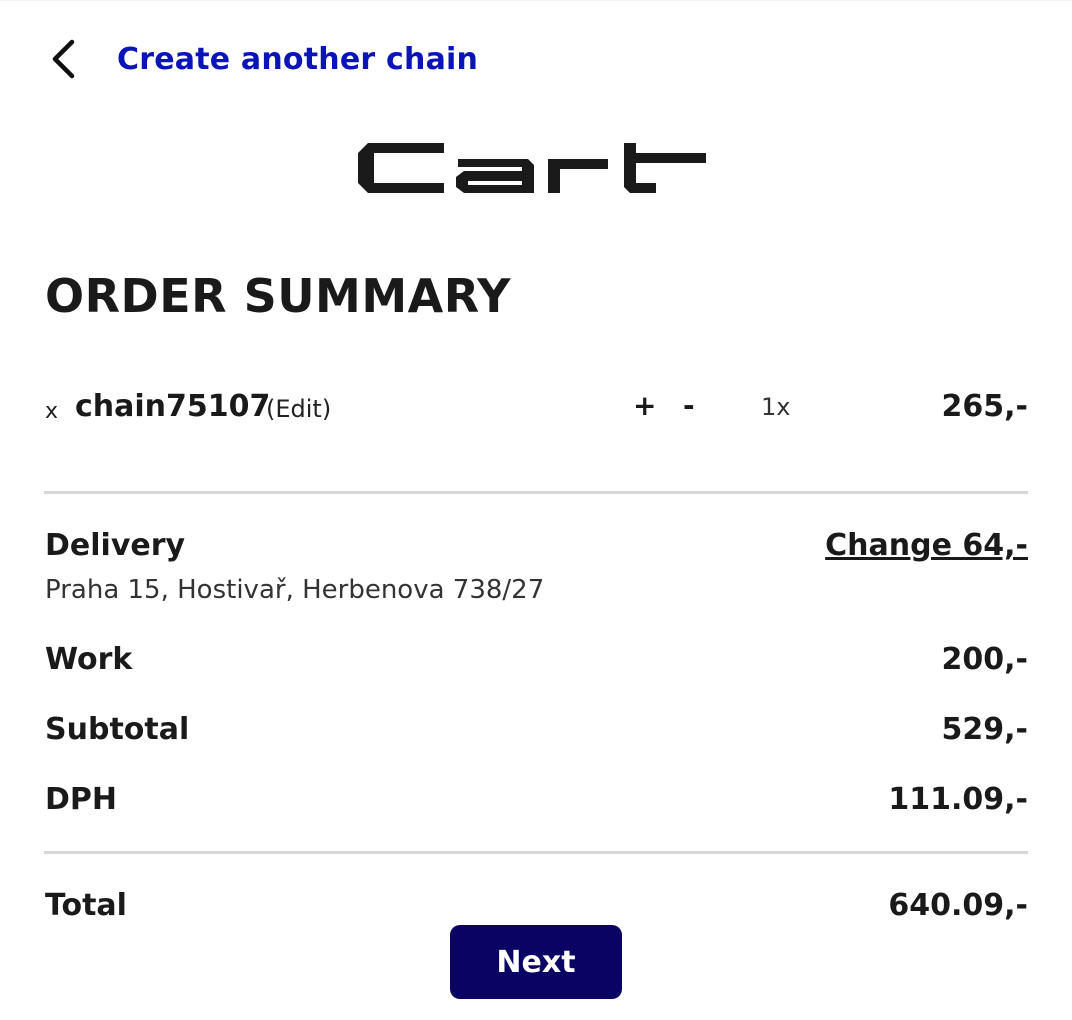 Image resolution: width=1072 pixels, height=1020 pixels. I want to click on cart-logo, so click(532, 168).